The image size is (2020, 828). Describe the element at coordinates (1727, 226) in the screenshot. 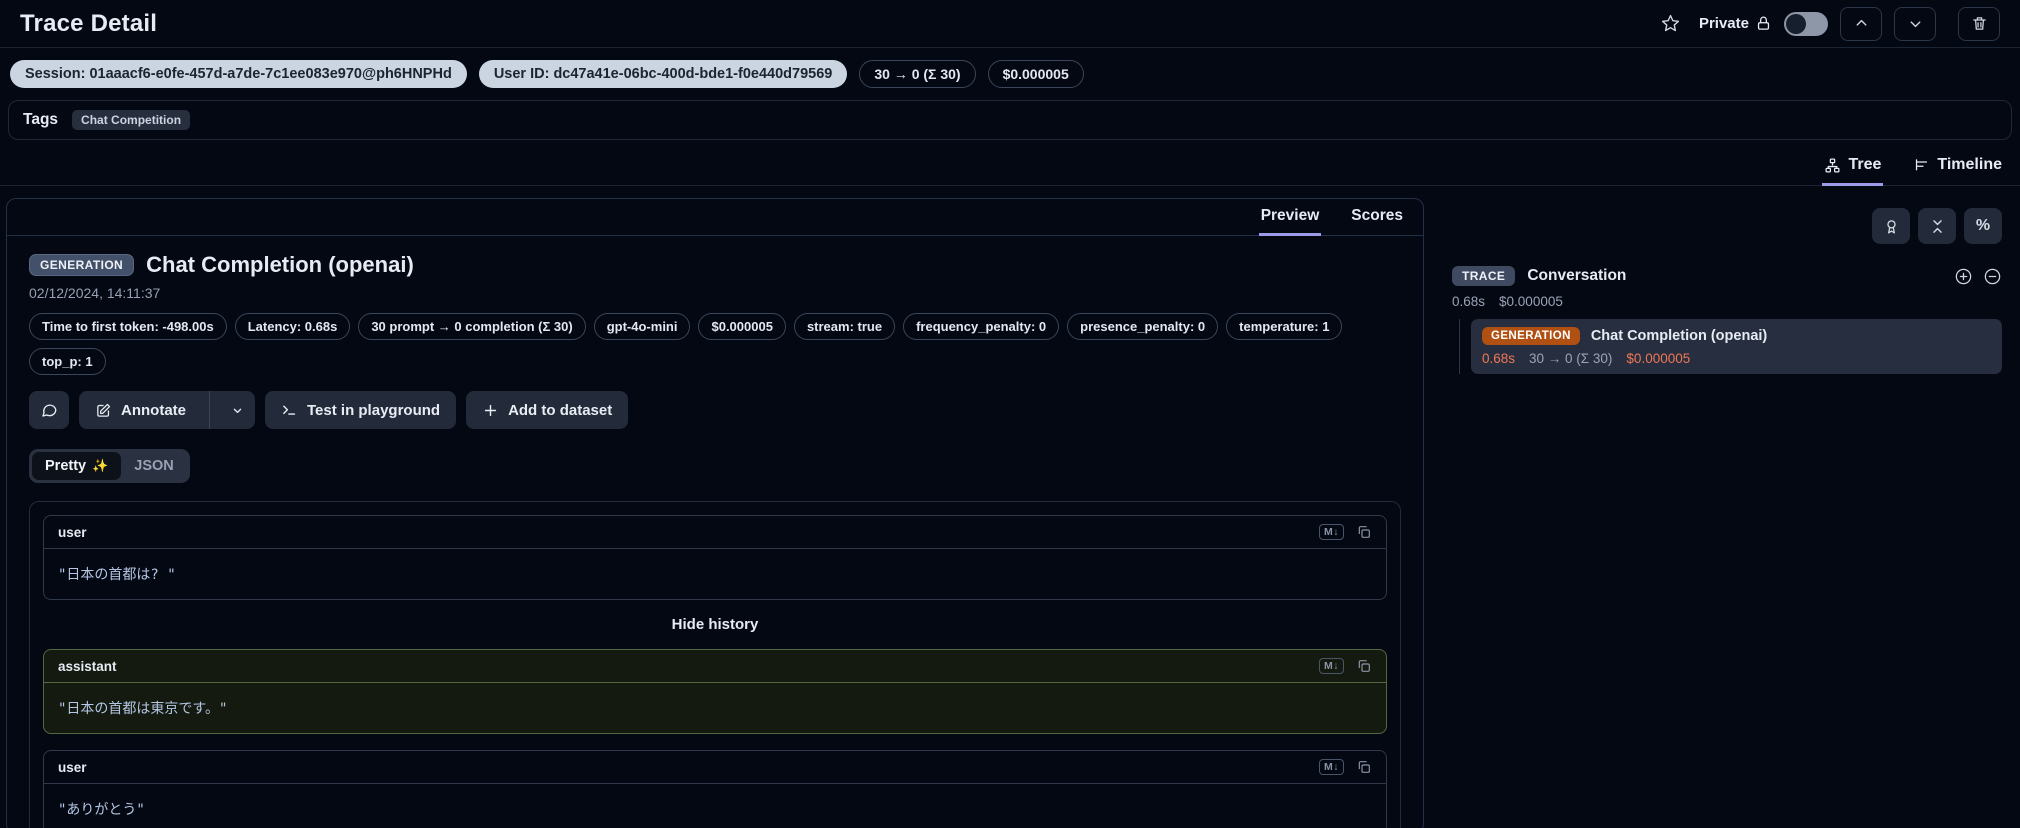

I see `tree-toolbar: %` at that location.